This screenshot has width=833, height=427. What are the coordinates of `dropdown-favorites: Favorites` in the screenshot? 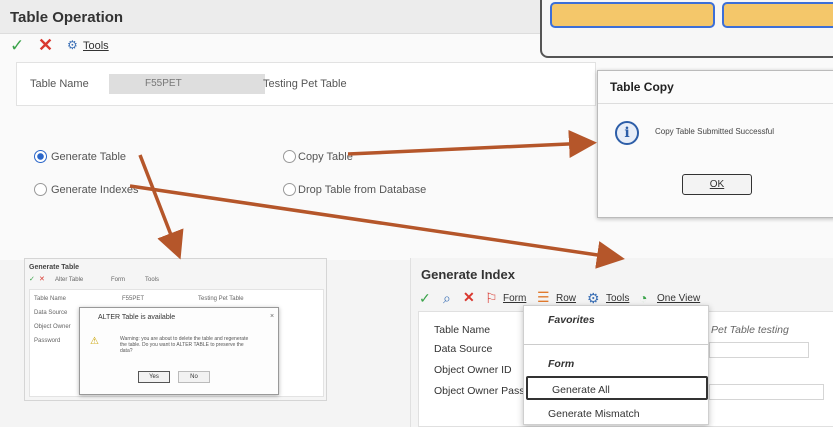 It's located at (571, 320).